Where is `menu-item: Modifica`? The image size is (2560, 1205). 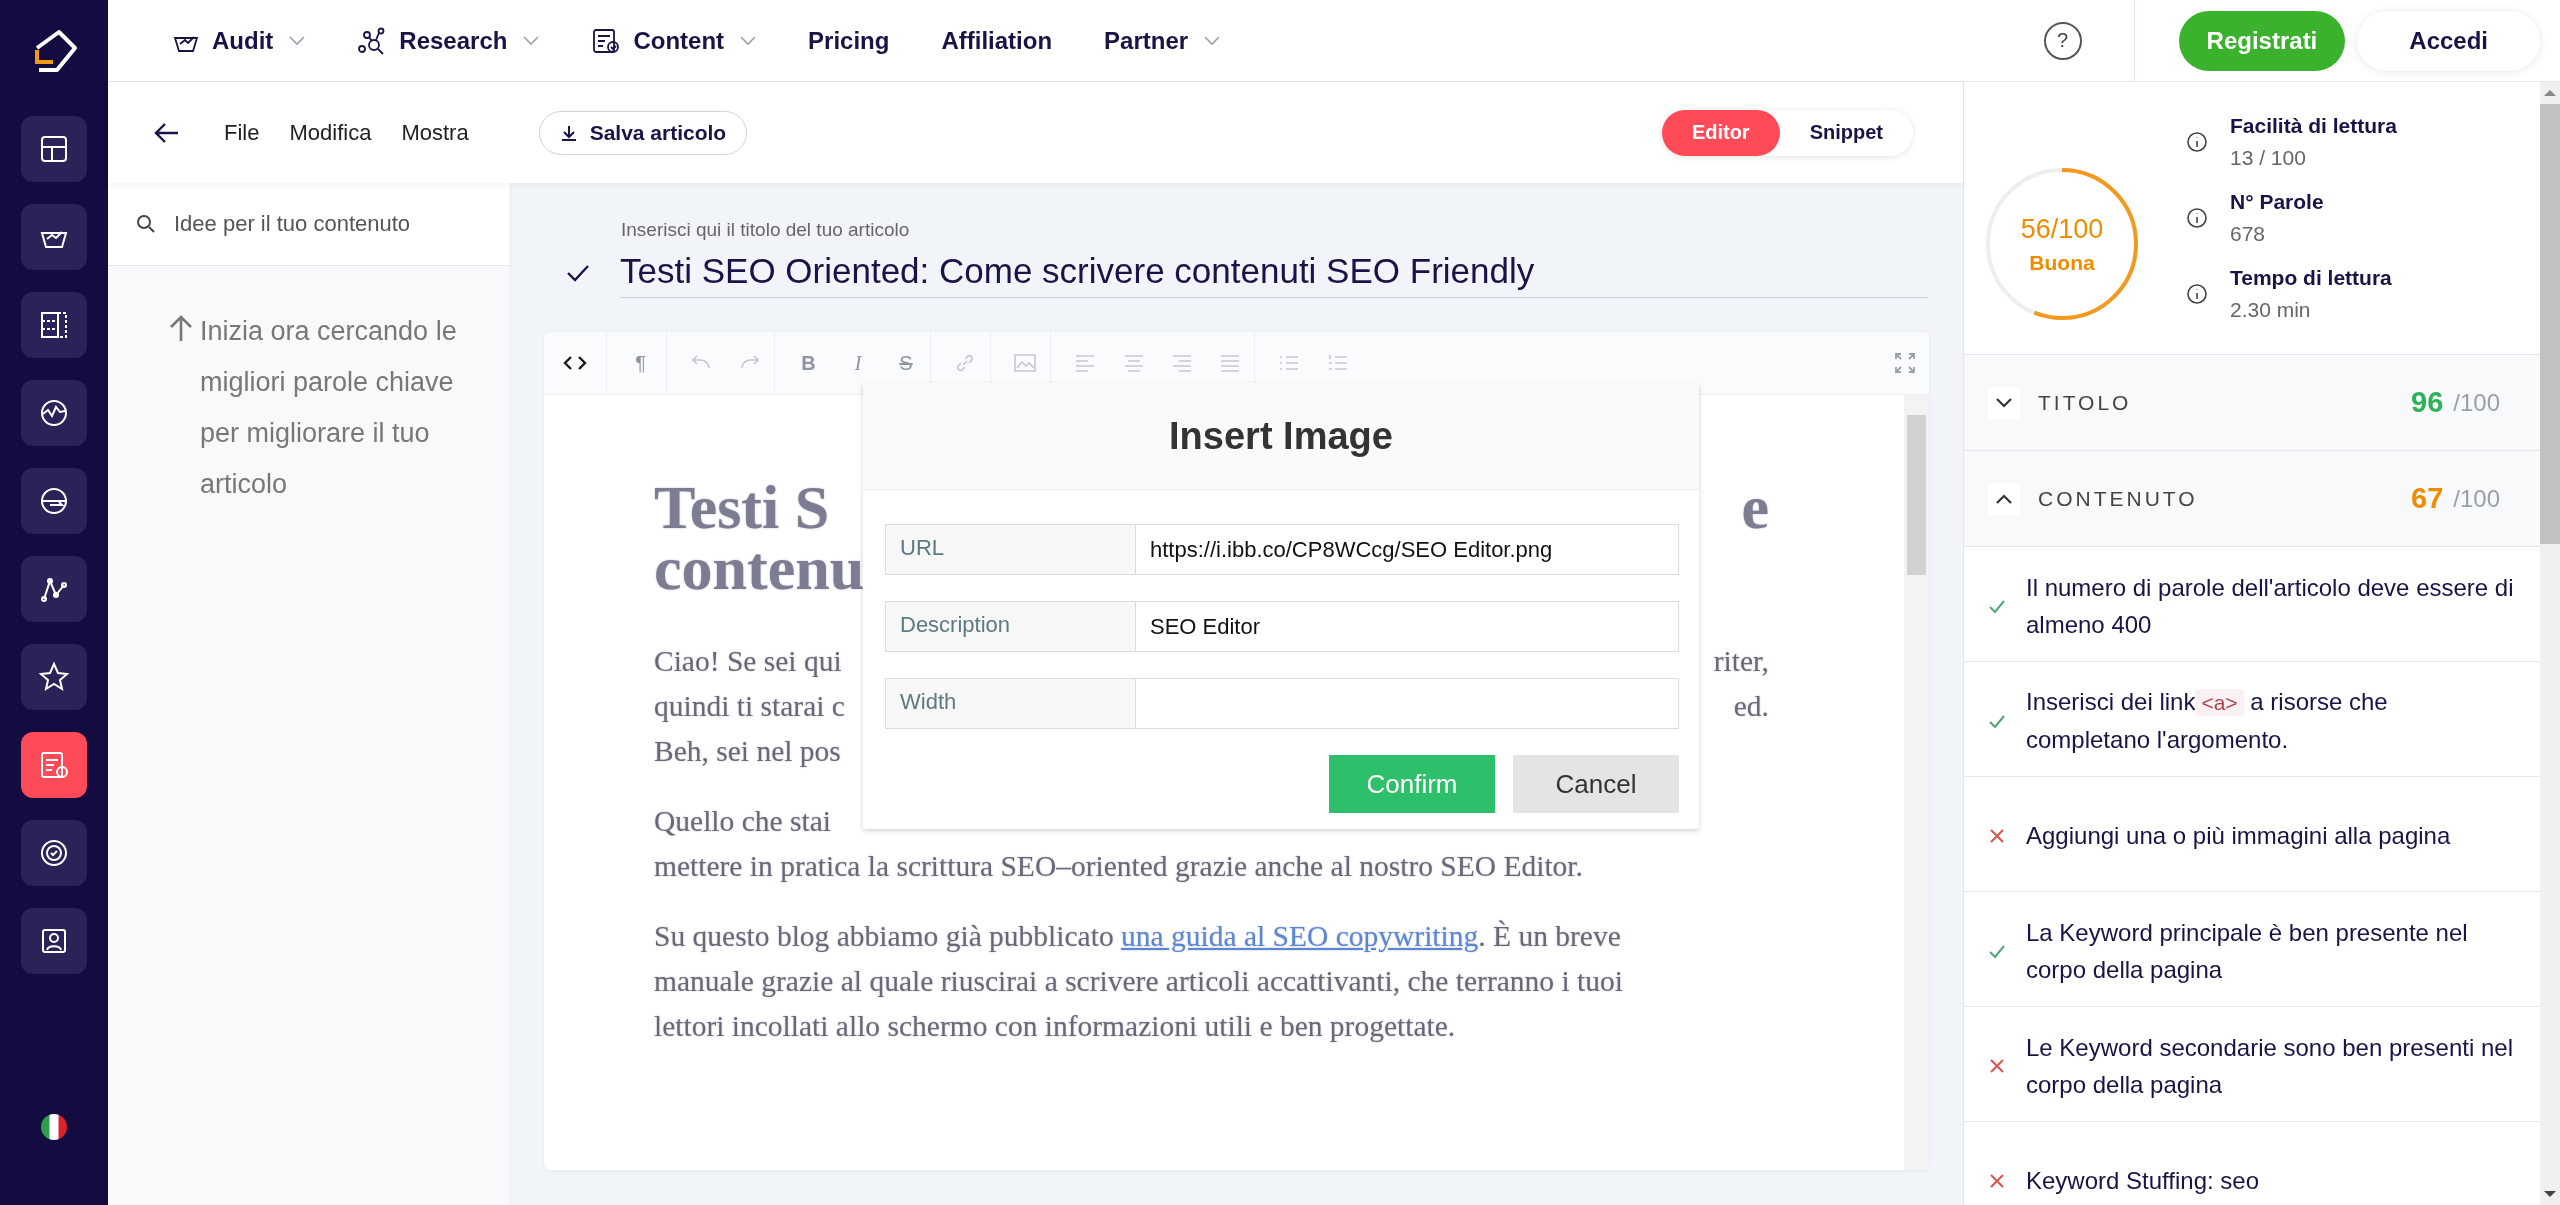
menu-item: Modifica is located at coordinates (330, 132).